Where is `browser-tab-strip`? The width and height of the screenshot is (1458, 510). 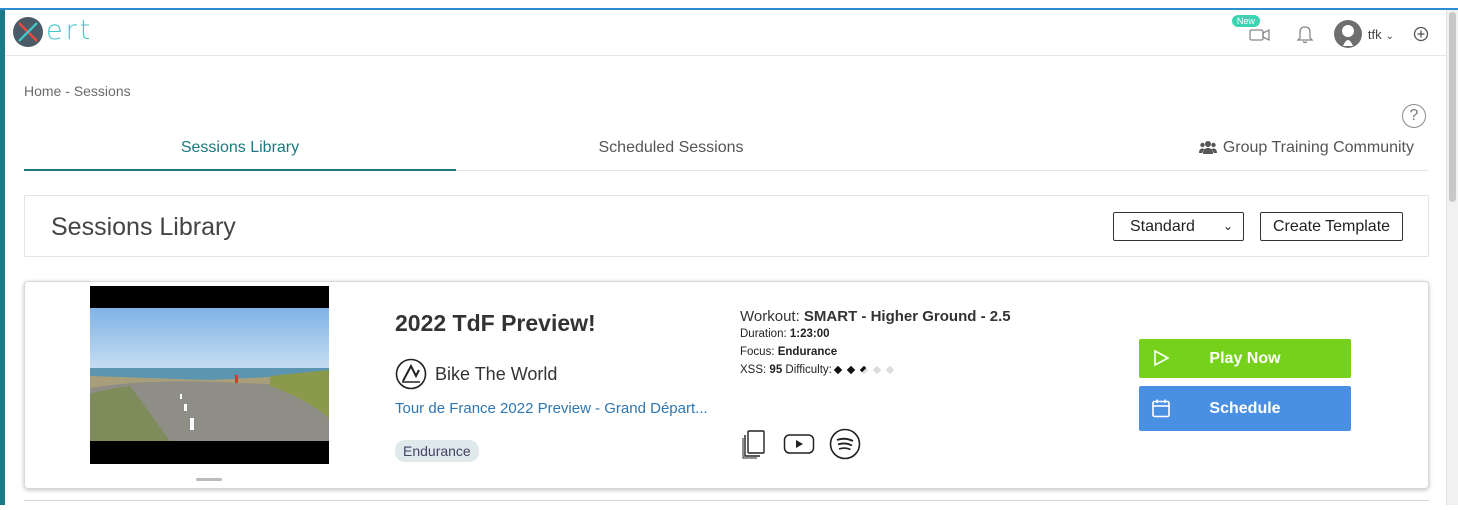 browser-tab-strip is located at coordinates (729, 5).